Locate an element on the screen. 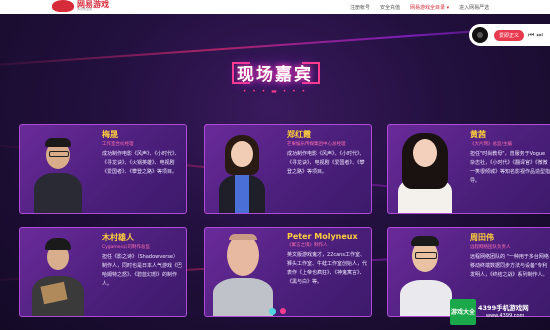  music-track-label: 爱即正义 is located at coordinates (509, 35).